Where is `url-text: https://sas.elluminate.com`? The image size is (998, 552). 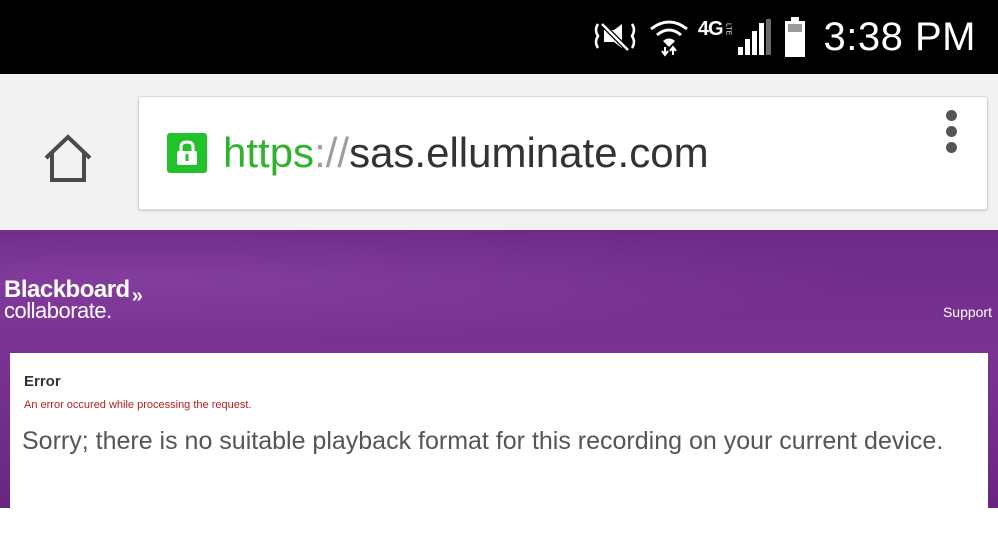
url-text: https://sas.elluminate.com is located at coordinates (466, 153).